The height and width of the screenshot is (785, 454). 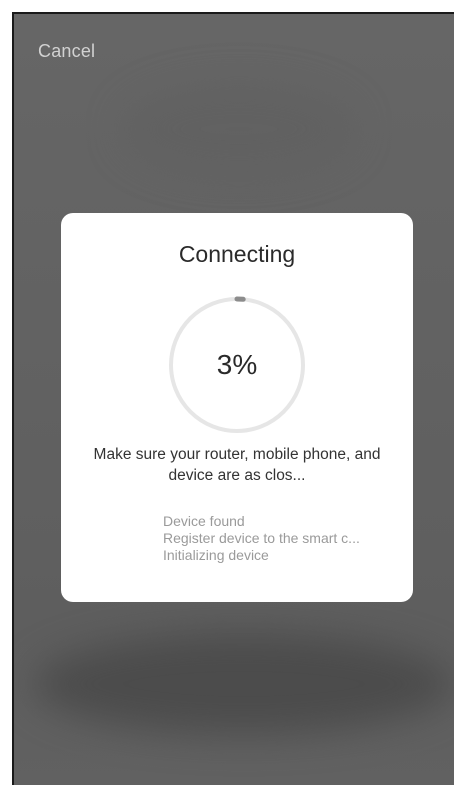 What do you see at coordinates (237, 254) in the screenshot?
I see `dialog-title: Connecting` at bounding box center [237, 254].